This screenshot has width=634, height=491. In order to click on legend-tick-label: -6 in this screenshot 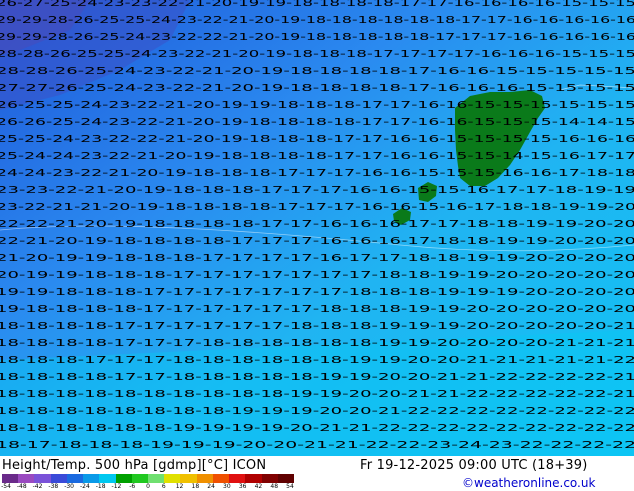, I will do `click(132, 486)`.